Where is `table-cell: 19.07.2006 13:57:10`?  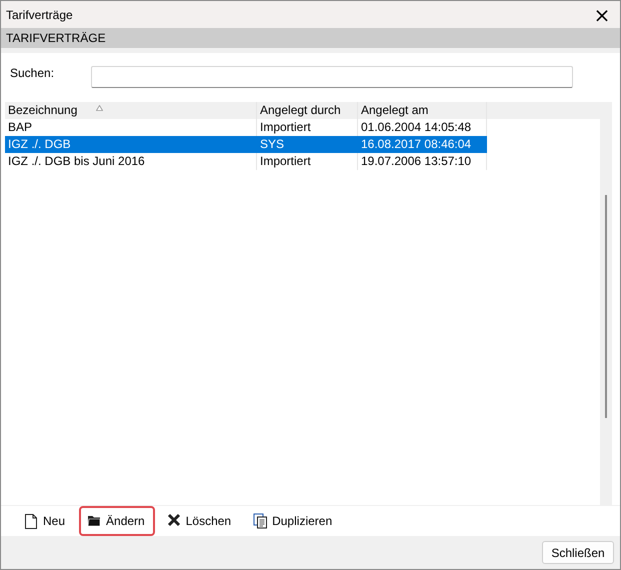
table-cell: 19.07.2006 13:57:10 is located at coordinates (422, 161).